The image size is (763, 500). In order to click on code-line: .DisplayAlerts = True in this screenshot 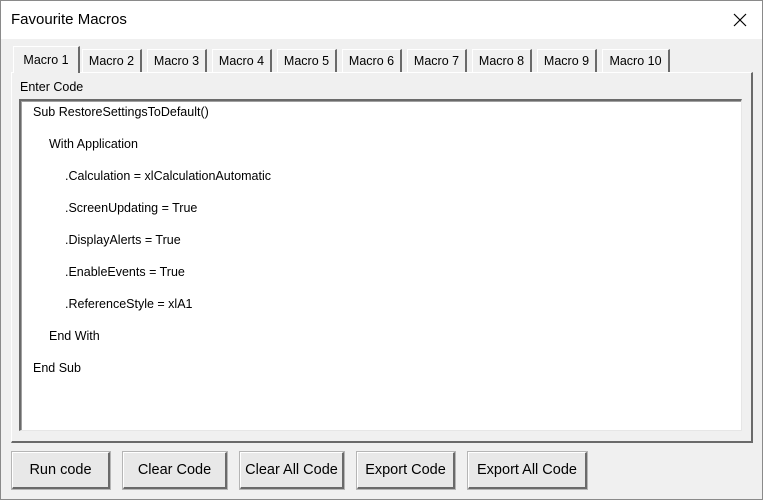, I will do `click(123, 240)`.